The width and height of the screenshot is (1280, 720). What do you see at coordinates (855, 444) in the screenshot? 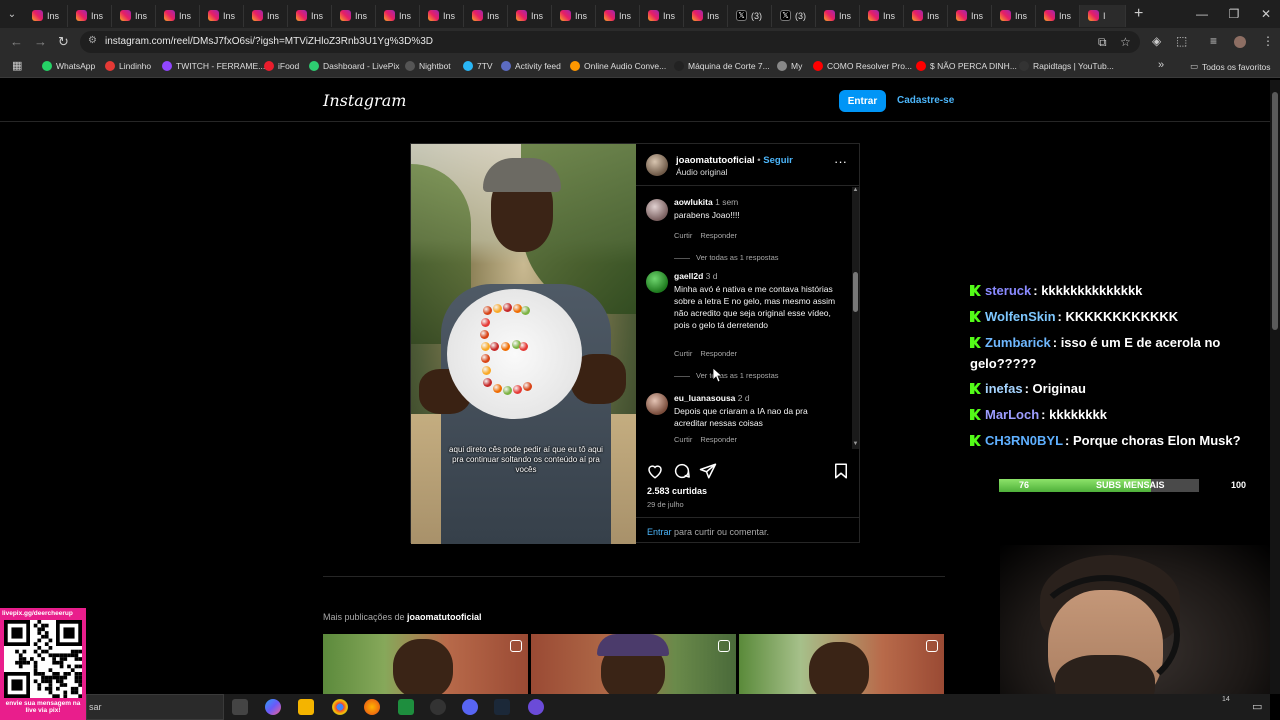
I see `scroll-down-icon: ▼` at bounding box center [855, 444].